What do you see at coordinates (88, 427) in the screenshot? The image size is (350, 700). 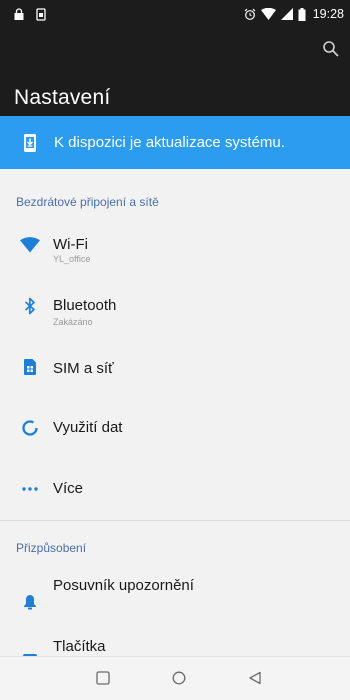 I see `data-usage-label: Využití dat` at bounding box center [88, 427].